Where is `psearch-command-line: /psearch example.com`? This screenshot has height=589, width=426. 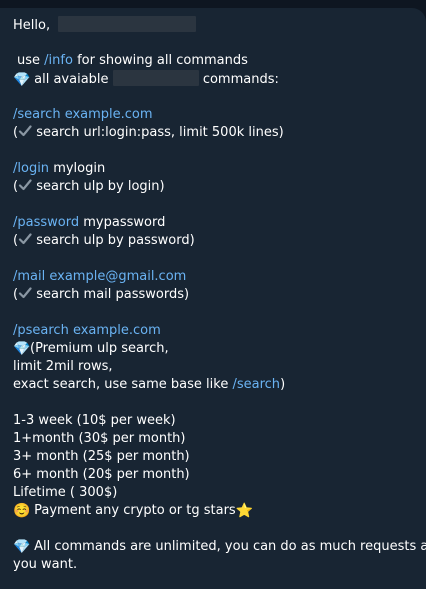 psearch-command-line: /psearch example.com is located at coordinates (213, 331).